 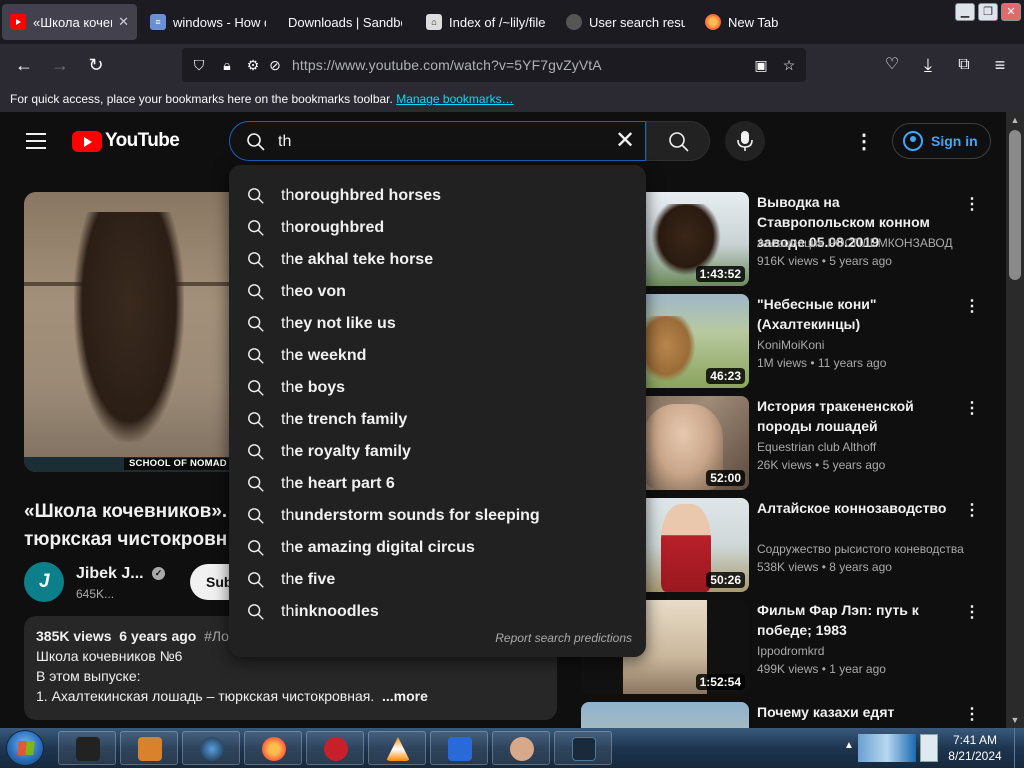 I want to click on related-title: "Небесные кони" (Ахалтекинцы), so click(x=857, y=314).